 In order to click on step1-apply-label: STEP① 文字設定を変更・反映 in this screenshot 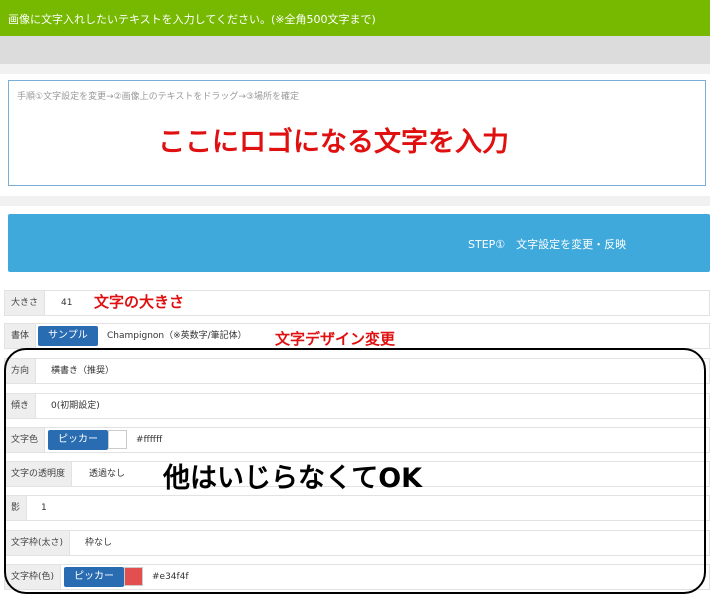, I will do `click(547, 244)`.